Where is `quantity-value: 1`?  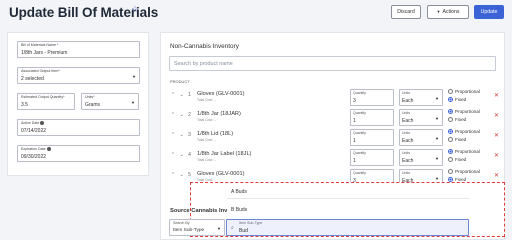
quantity-value: 1 is located at coordinates (354, 161).